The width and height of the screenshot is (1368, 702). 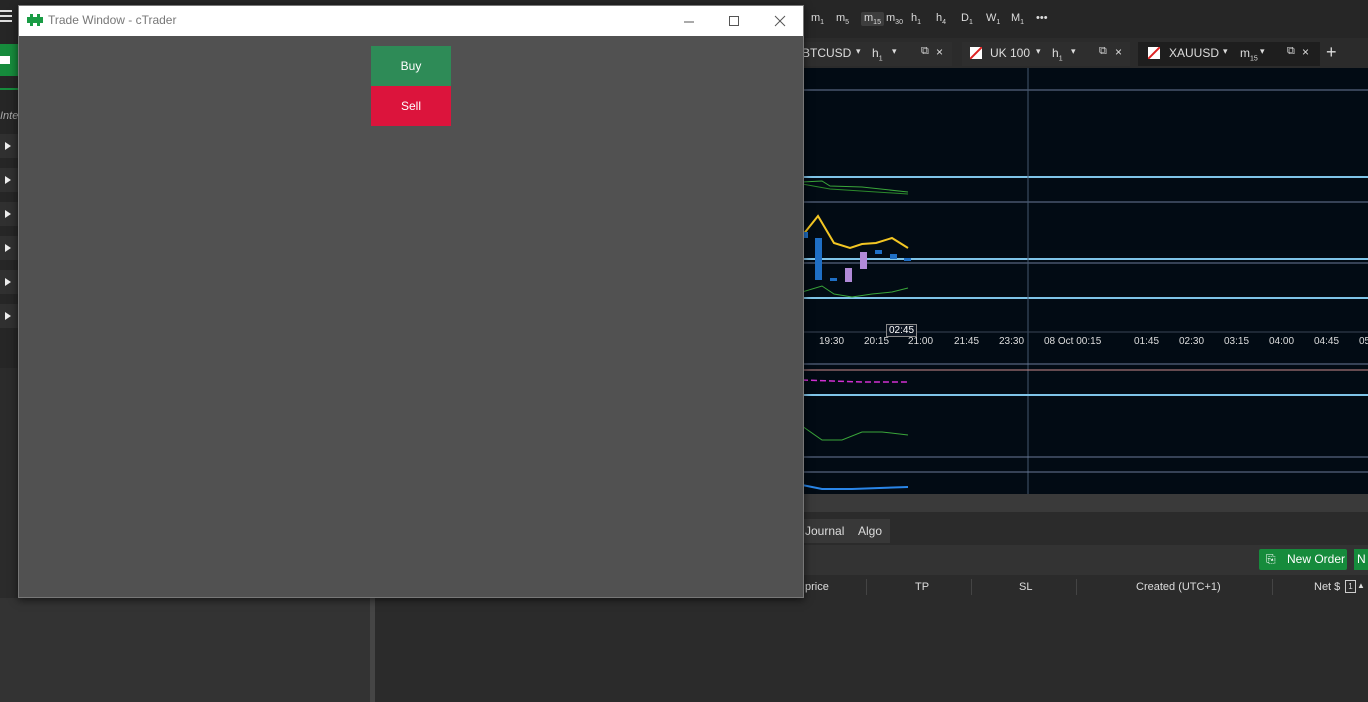 I want to click on chart-tab-symbol: UK 100, so click(x=1010, y=53).